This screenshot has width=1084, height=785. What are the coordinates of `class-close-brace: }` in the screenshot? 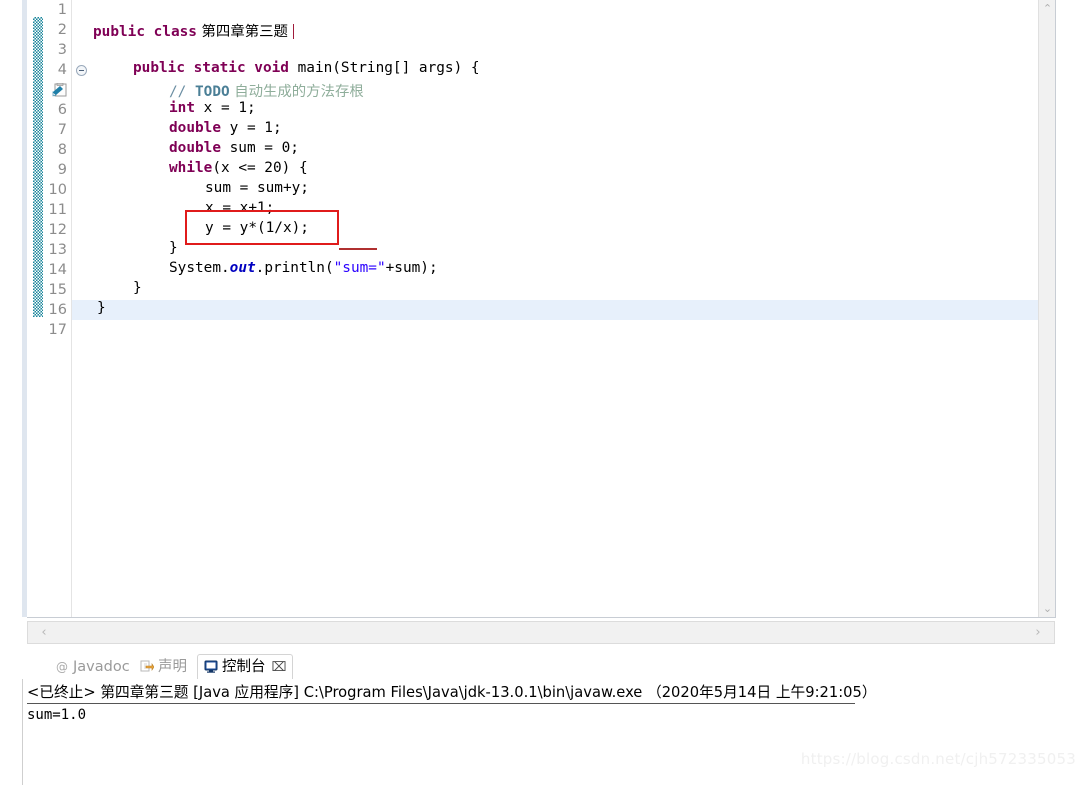 It's located at (101, 308).